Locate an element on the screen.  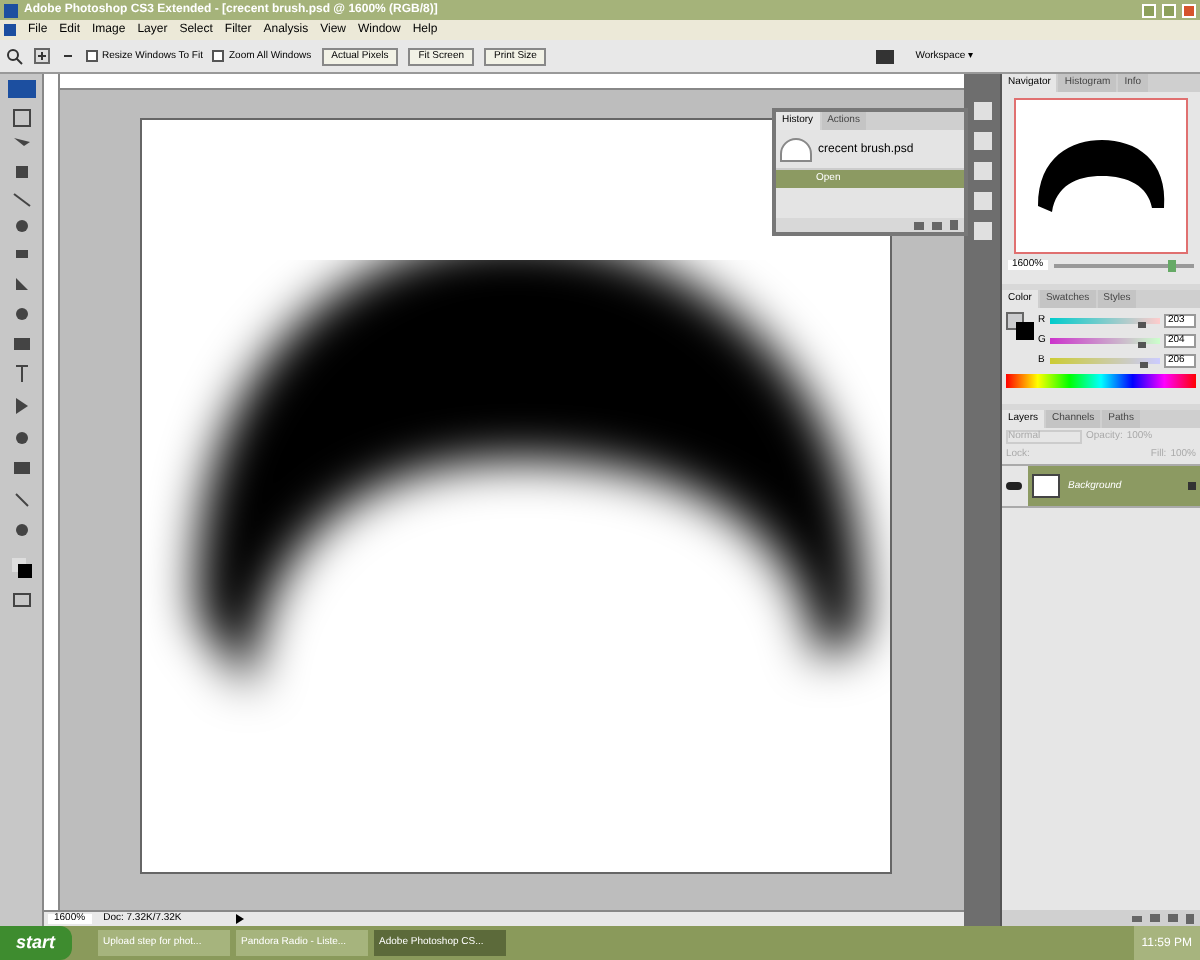
color-spectrum is located at coordinates (1101, 381).